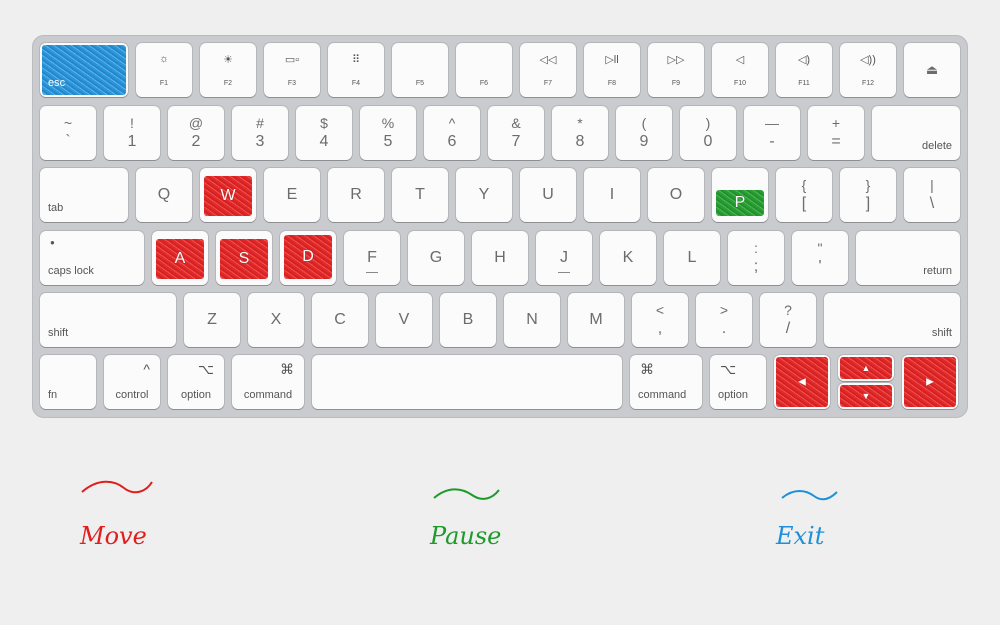 The image size is (1000, 625). I want to click on key-z: Z, so click(212, 320).